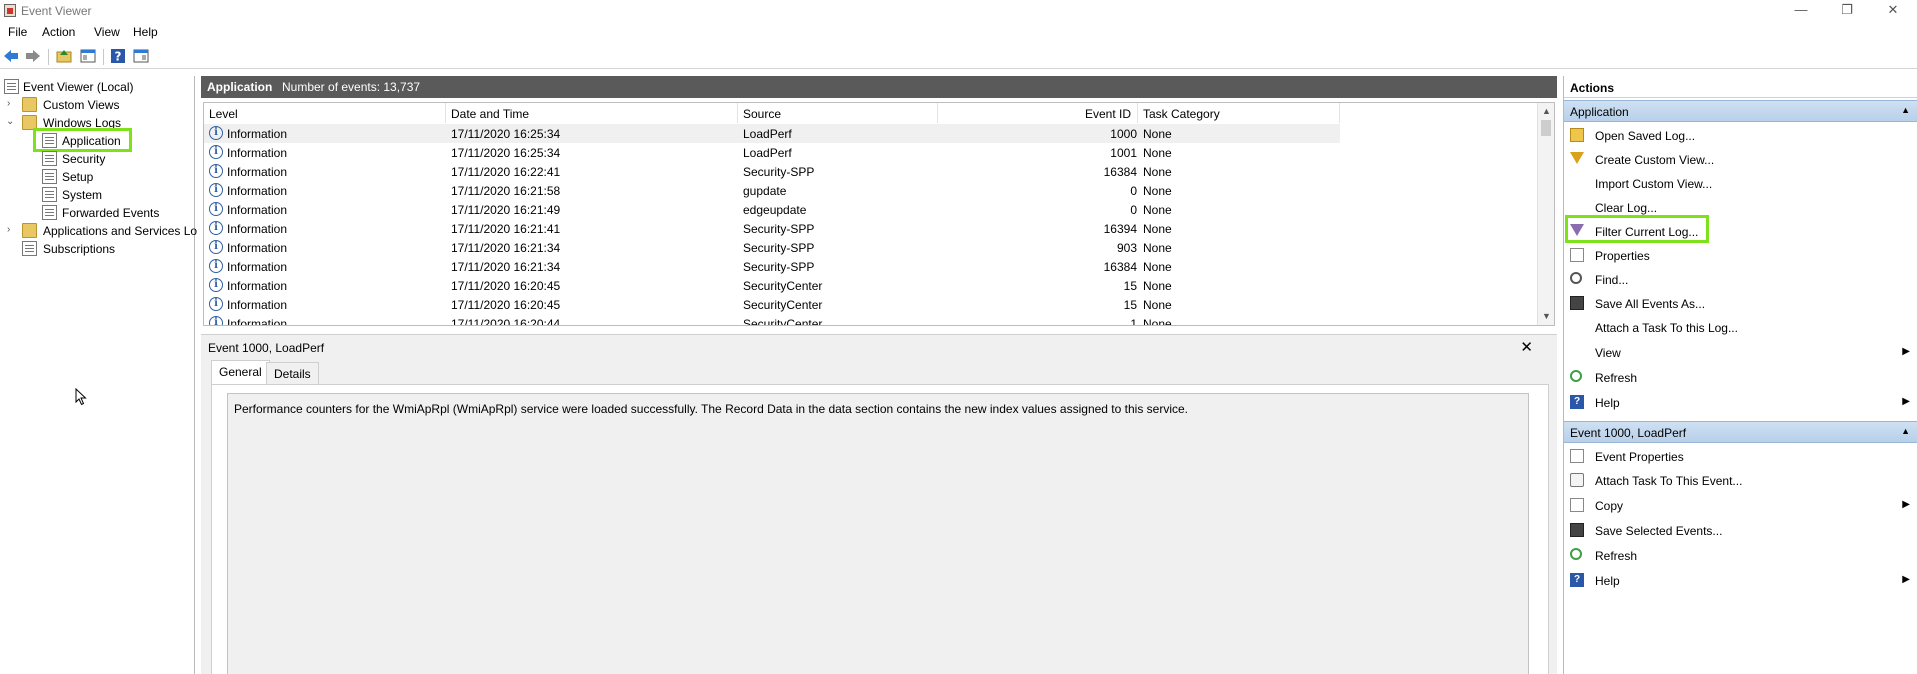 The width and height of the screenshot is (1917, 674). I want to click on cell-date: 17/11/2020 16:21:34, so click(506, 248).